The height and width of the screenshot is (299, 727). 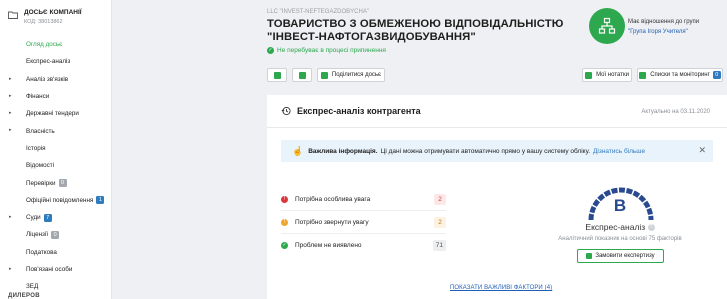 I want to click on risk-row: ! Потрібно звернути увагу 2, so click(x=363, y=222).